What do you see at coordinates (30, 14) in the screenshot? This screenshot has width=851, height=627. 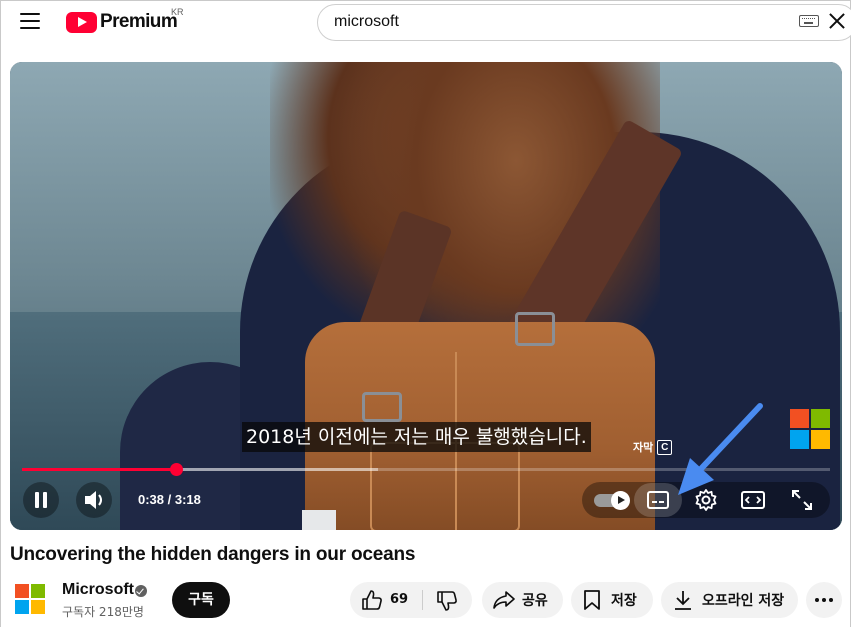 I see `hamburger-icon` at bounding box center [30, 14].